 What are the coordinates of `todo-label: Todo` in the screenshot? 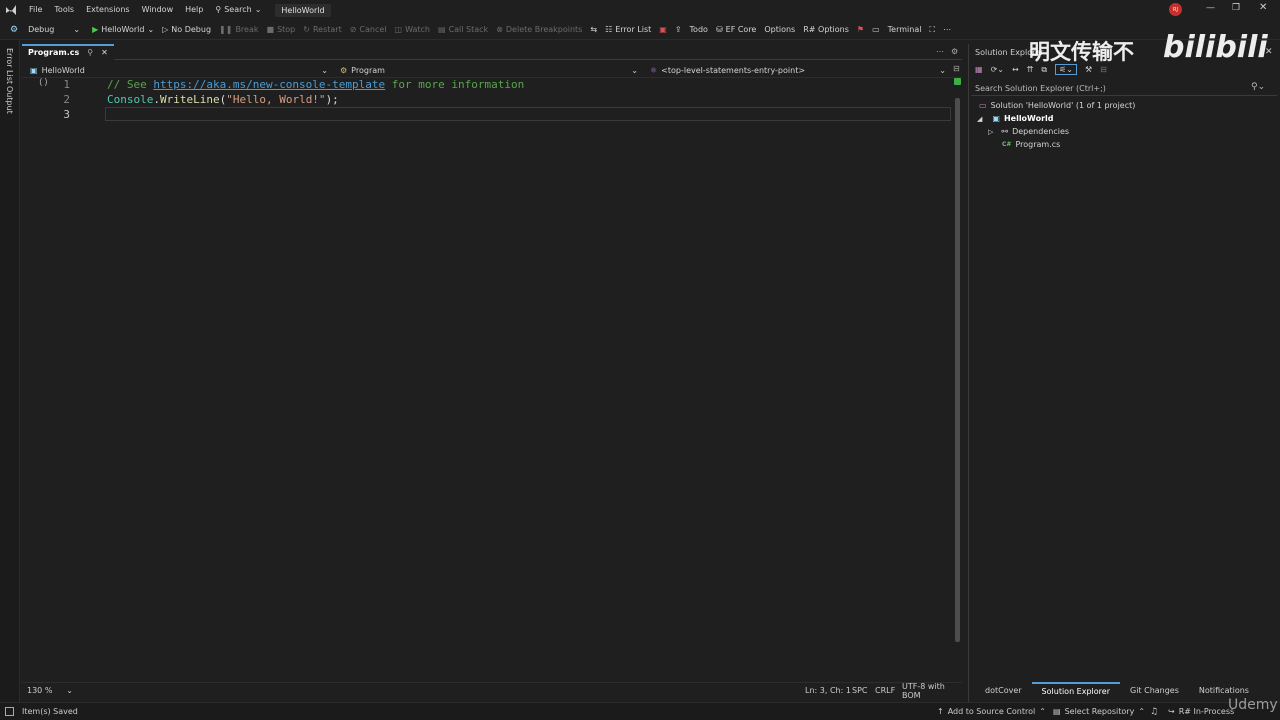 It's located at (698, 29).